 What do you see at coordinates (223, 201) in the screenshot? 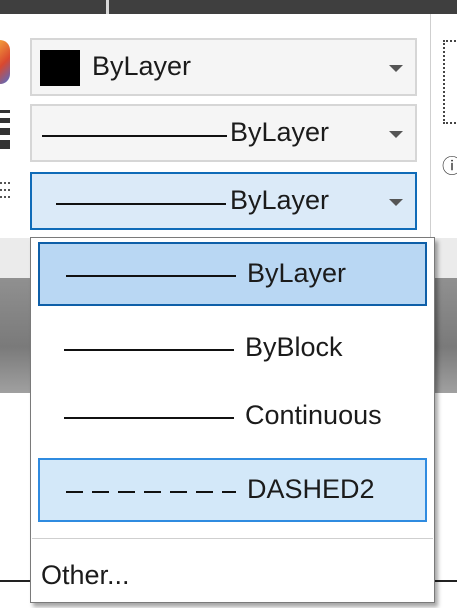
I see `linetype-dropdown: ByLayer` at bounding box center [223, 201].